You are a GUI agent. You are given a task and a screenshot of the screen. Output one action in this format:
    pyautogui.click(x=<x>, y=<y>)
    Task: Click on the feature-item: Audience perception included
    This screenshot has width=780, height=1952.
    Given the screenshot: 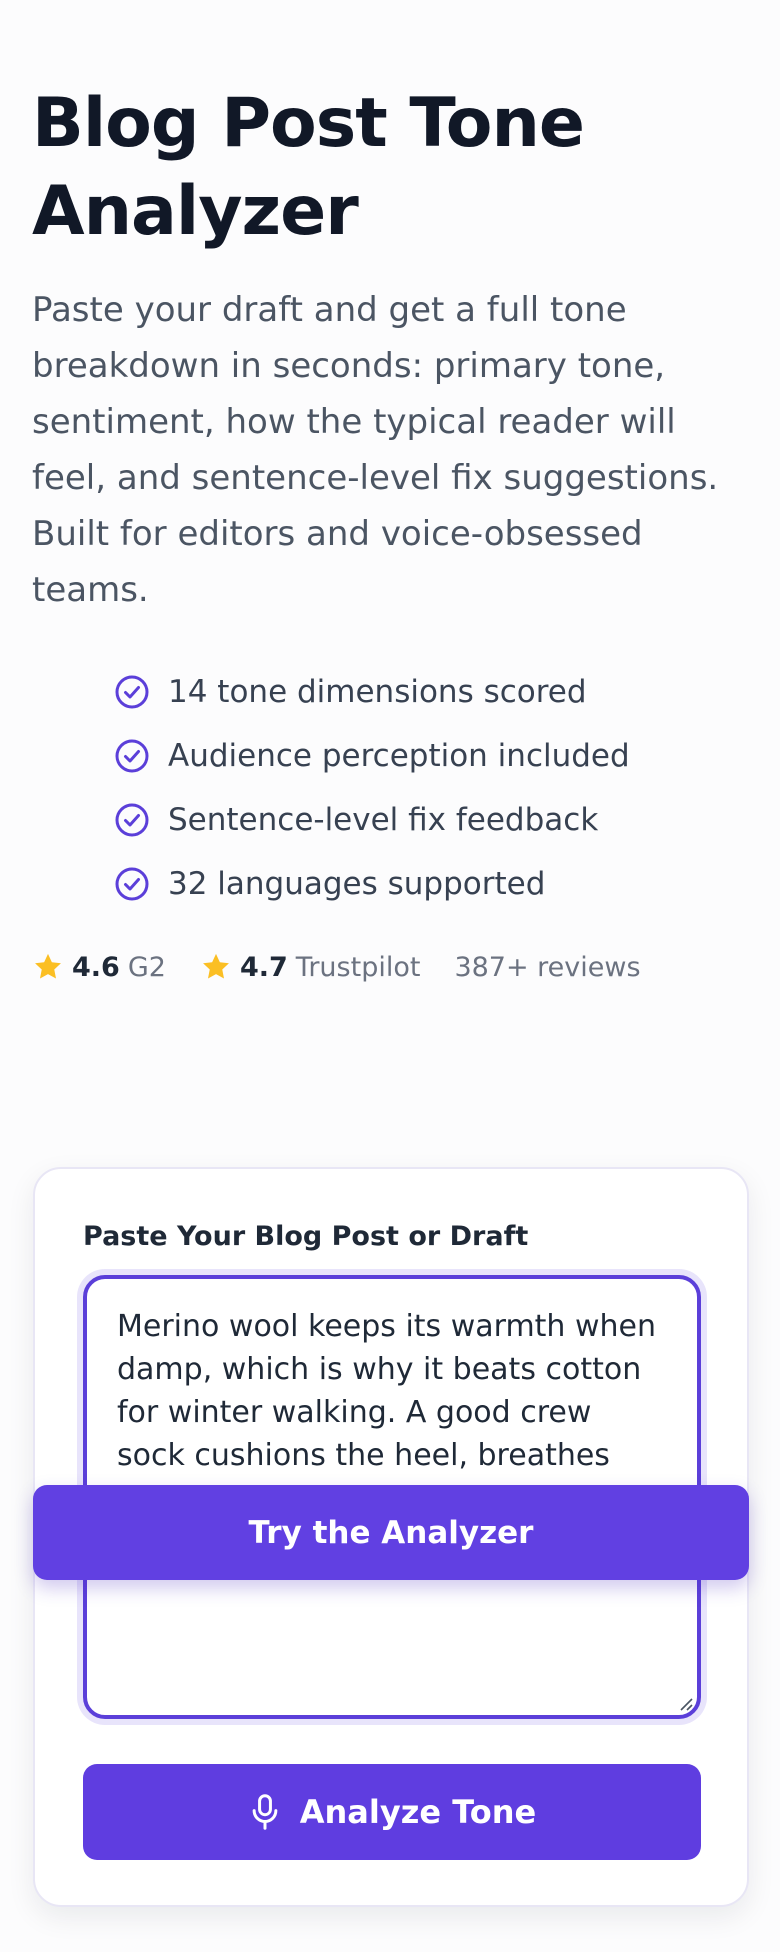 What is the action you would take?
    pyautogui.click(x=431, y=756)
    